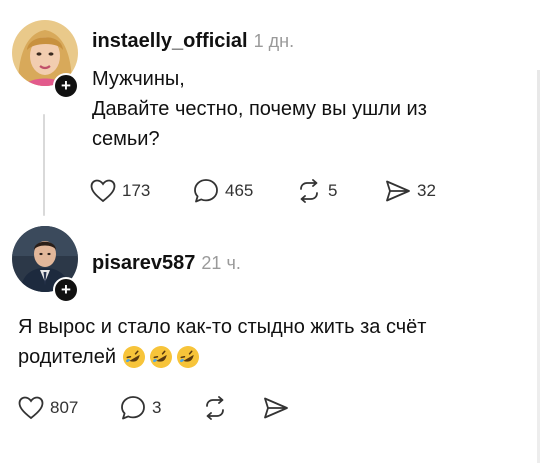 The width and height of the screenshot is (540, 463). I want to click on reply-text-line-2: родителей, so click(222, 357).